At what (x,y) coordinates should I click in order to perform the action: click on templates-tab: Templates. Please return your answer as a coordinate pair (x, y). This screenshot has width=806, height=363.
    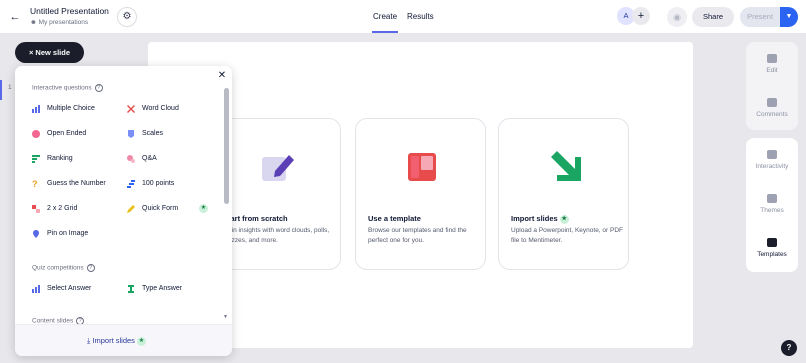
    Looking at the image, I should click on (772, 248).